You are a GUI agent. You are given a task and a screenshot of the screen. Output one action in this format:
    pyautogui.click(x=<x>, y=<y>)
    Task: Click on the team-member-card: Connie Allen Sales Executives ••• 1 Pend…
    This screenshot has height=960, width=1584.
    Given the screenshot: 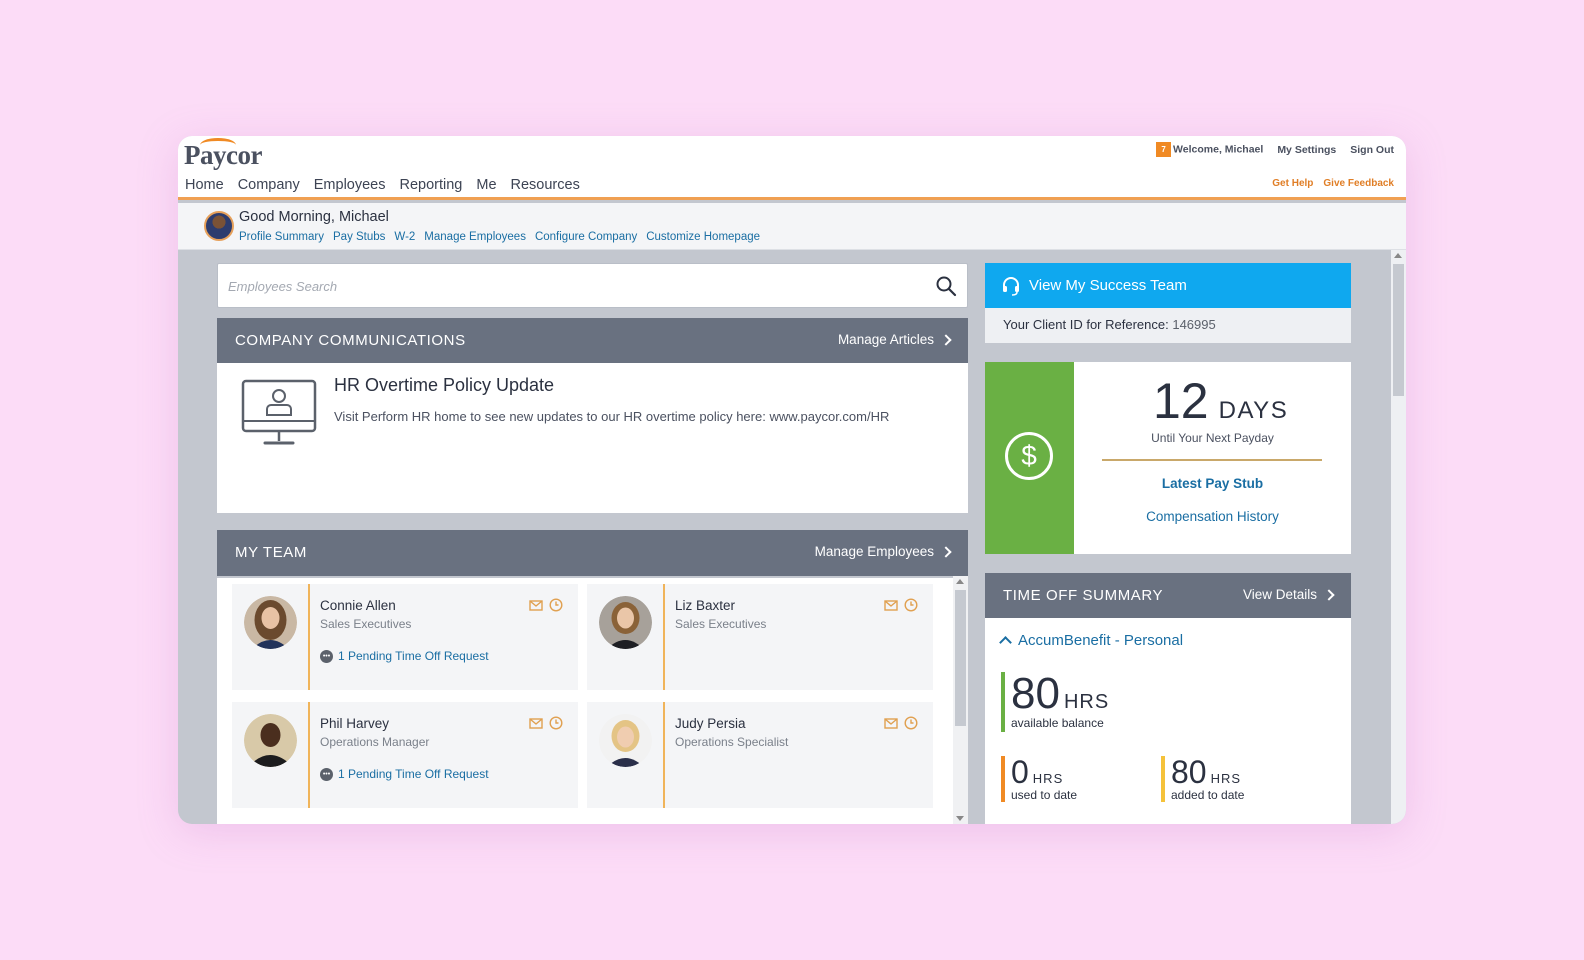 What is the action you would take?
    pyautogui.click(x=405, y=637)
    